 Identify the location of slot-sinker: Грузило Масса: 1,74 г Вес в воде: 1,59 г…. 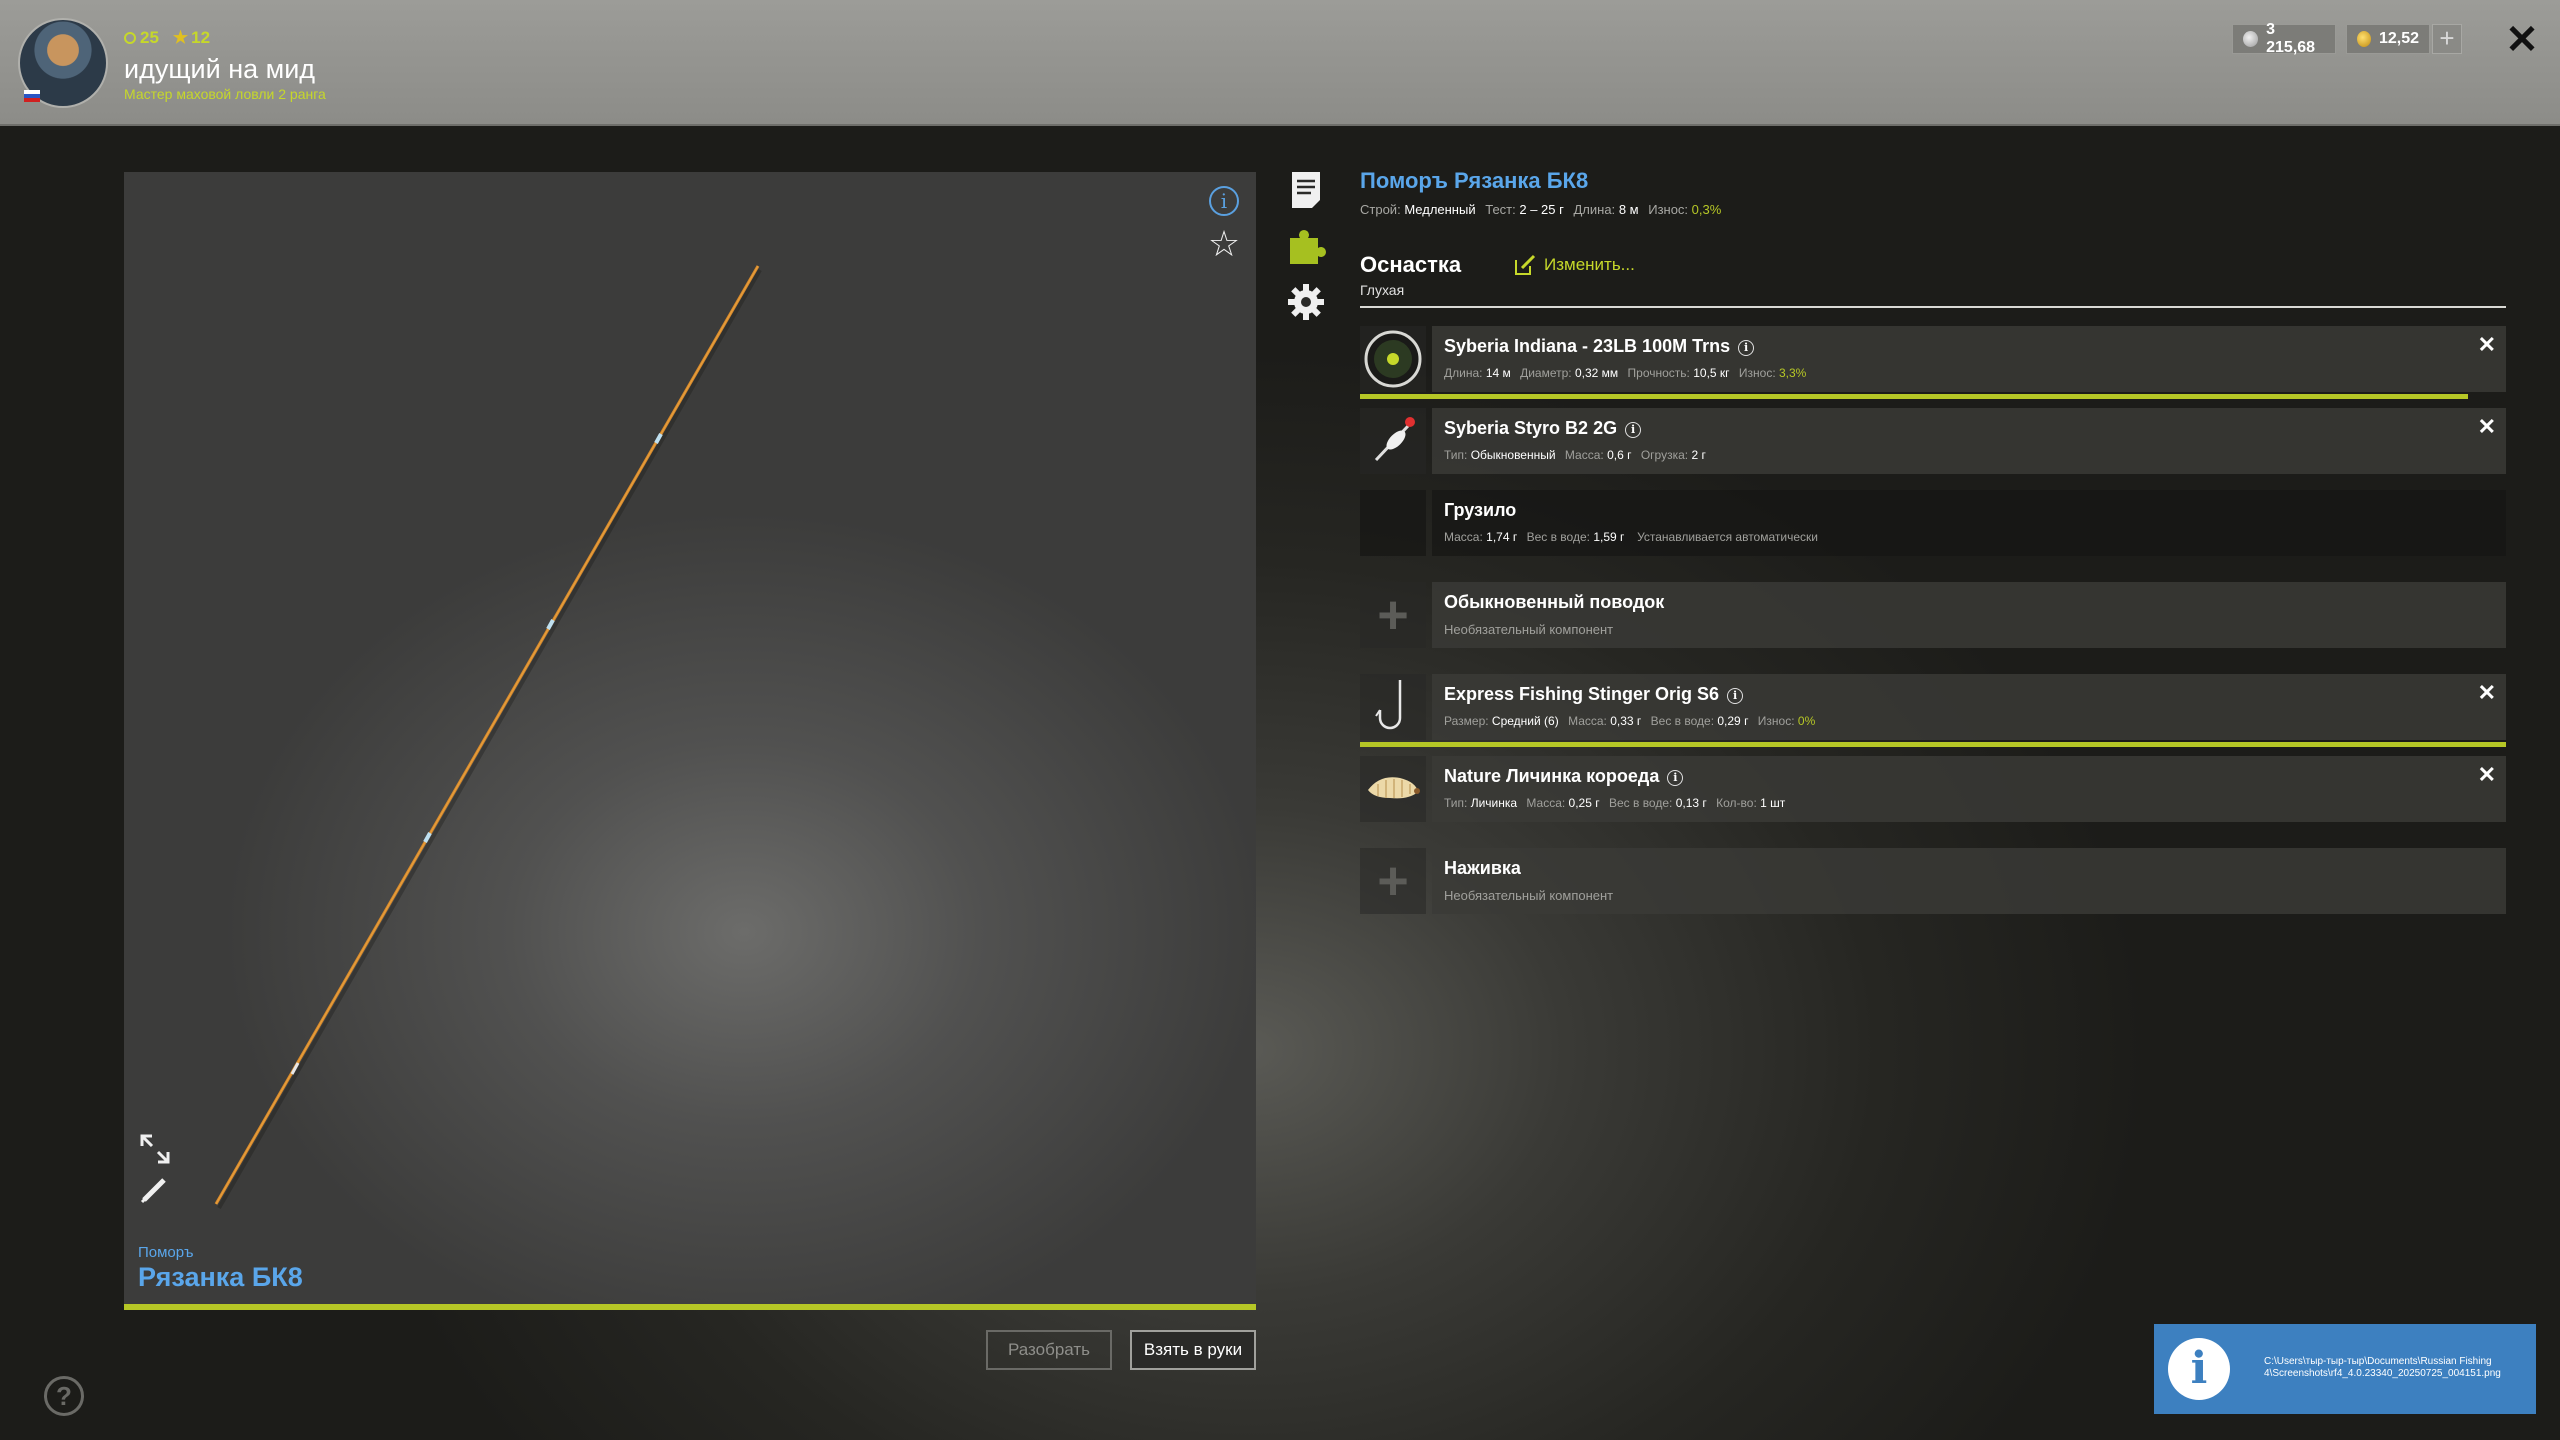
(1933, 523).